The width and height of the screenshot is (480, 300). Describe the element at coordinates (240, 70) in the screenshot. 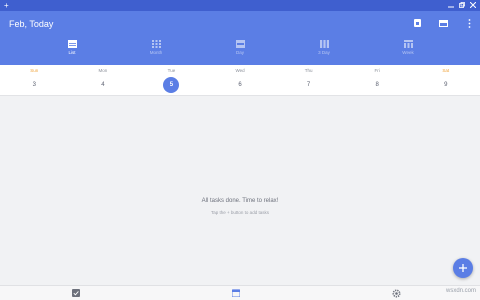

I see `day-name: Wed` at that location.